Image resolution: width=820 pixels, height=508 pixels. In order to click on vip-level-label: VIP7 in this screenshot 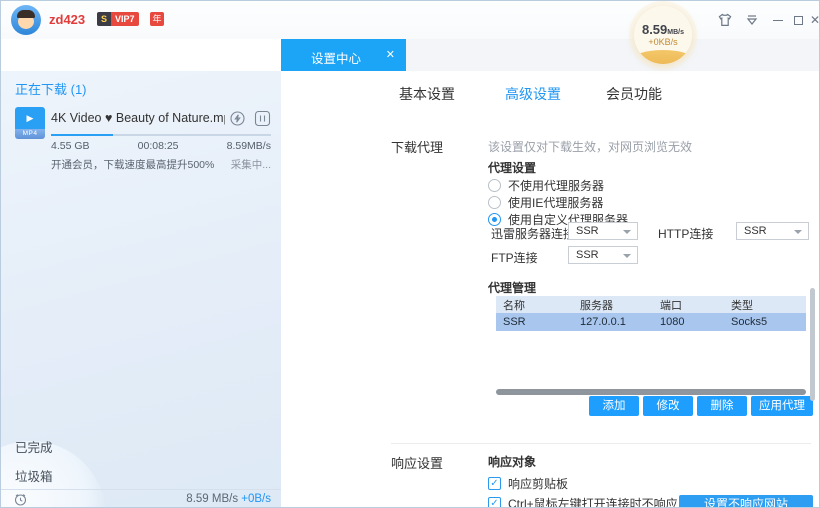, I will do `click(125, 19)`.